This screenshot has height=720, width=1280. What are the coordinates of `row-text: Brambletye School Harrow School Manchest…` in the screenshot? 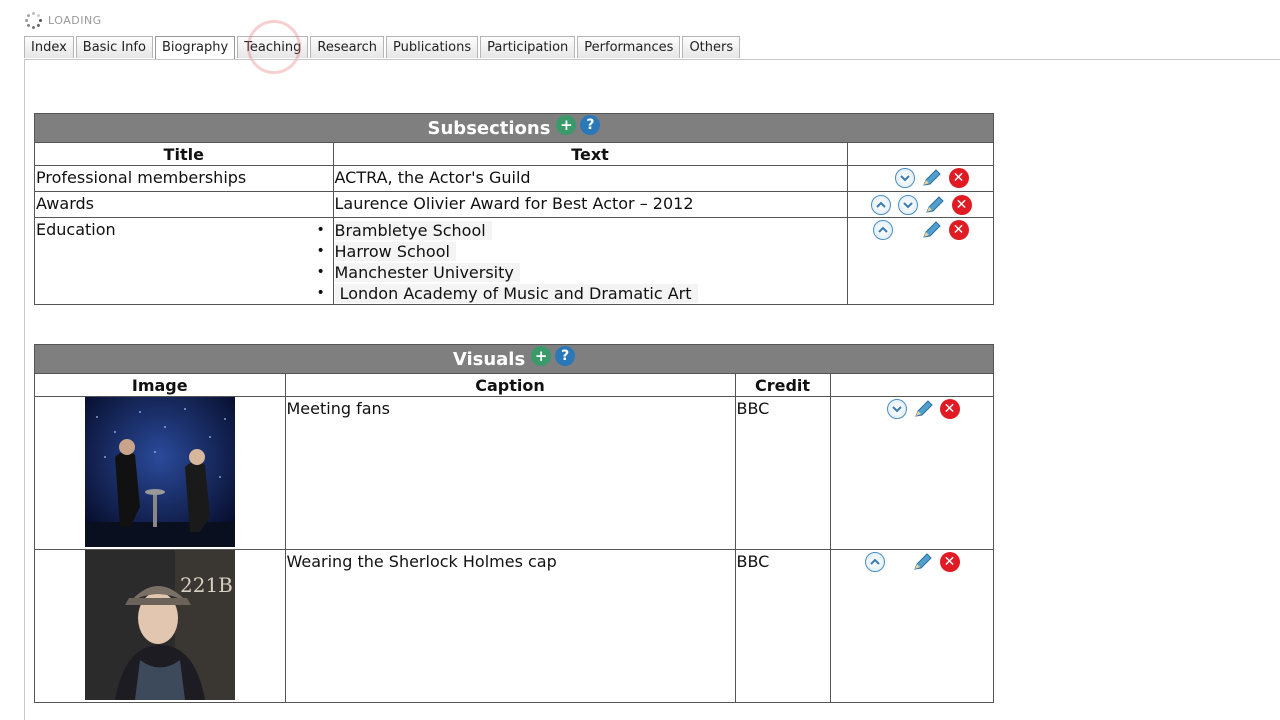 It's located at (582, 260).